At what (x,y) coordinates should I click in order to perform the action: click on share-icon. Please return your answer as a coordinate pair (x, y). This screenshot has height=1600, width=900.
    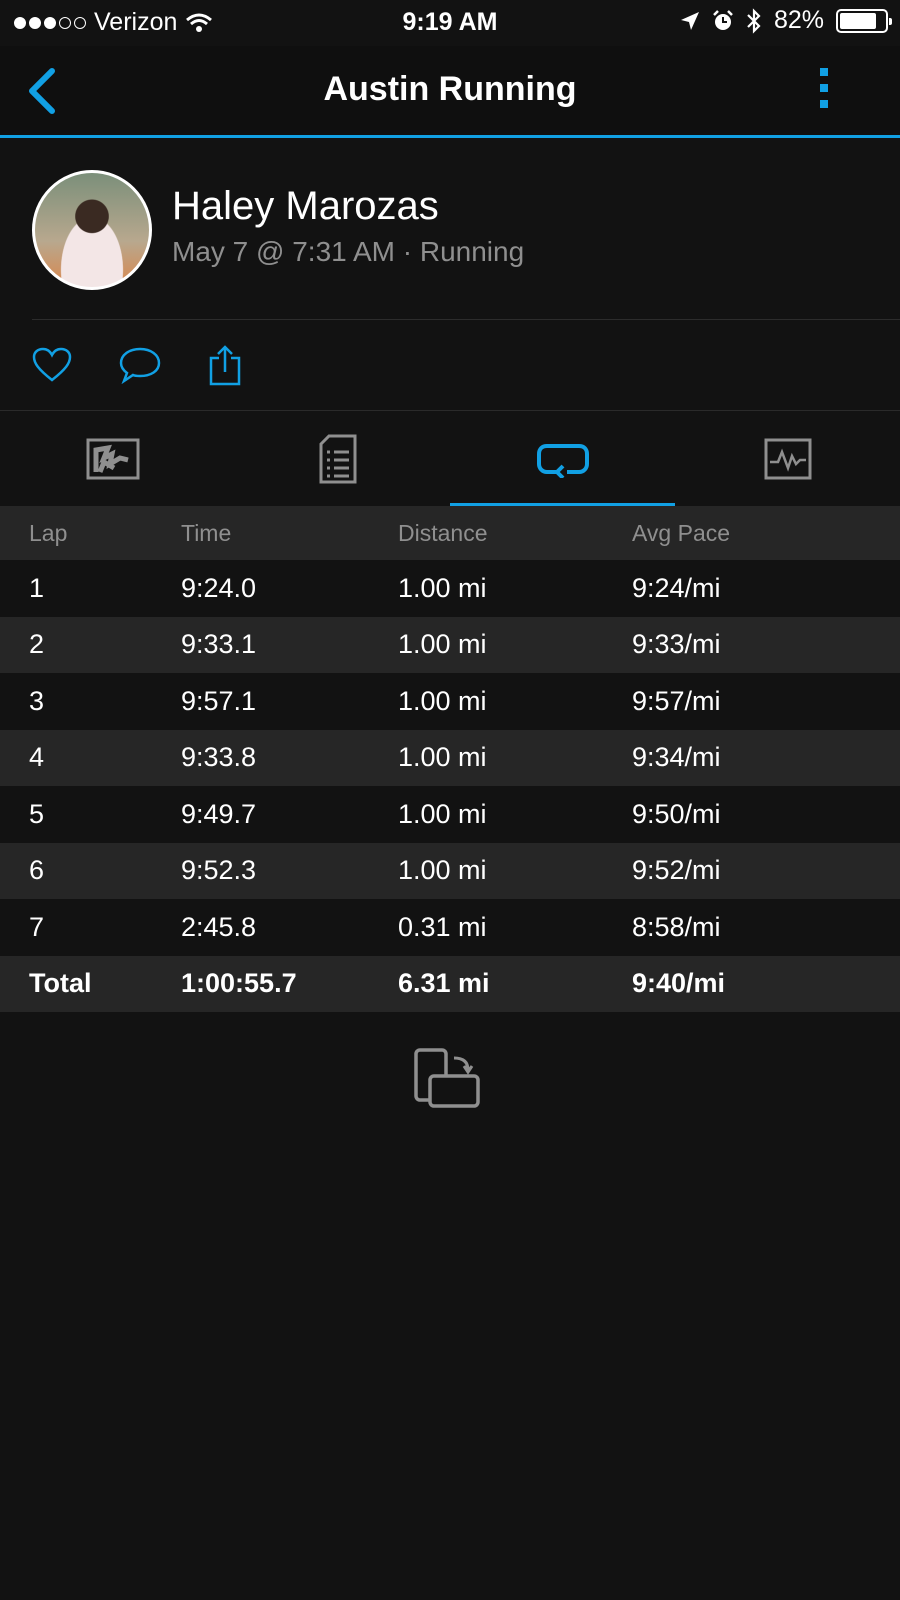
    Looking at the image, I should click on (225, 365).